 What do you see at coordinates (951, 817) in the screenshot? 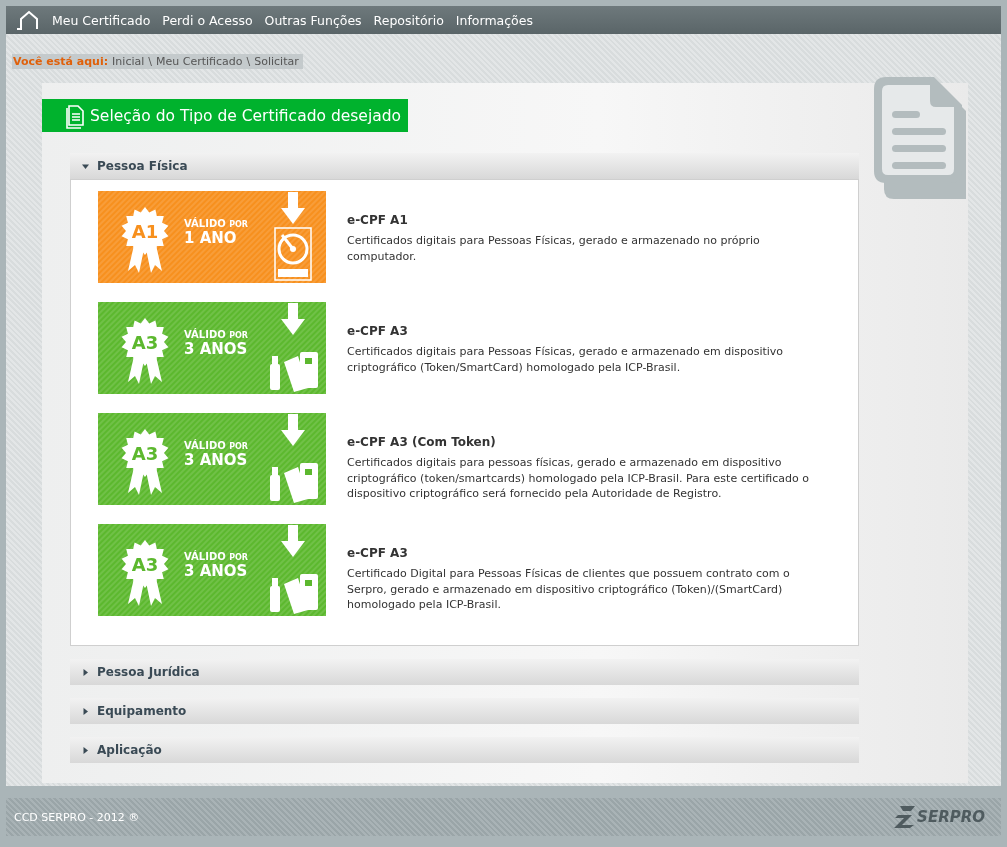
I see `logo-text: SERPRO` at bounding box center [951, 817].